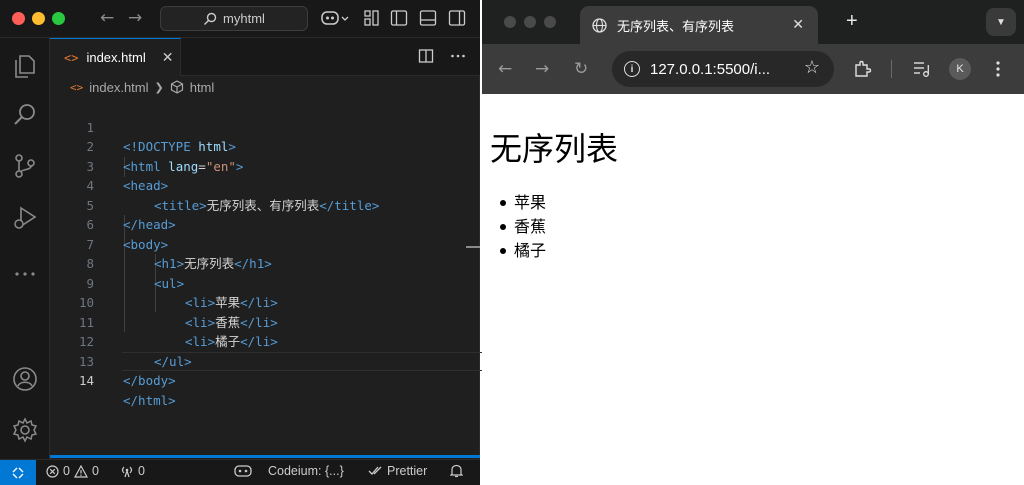 The height and width of the screenshot is (485, 1024). I want to click on command-center-search: myhtml, so click(234, 18).